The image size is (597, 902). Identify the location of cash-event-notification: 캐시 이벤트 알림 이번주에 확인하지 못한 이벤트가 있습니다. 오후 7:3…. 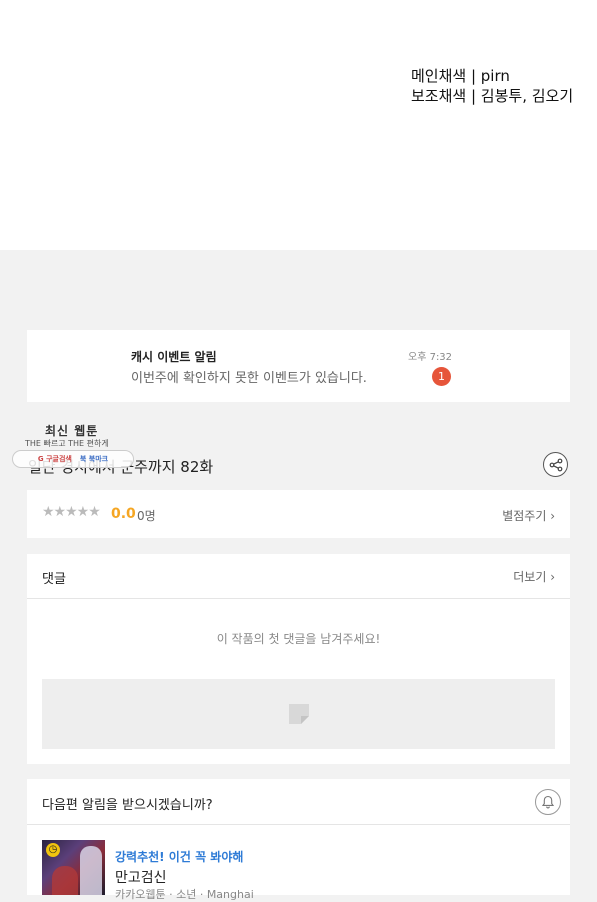
(298, 366).